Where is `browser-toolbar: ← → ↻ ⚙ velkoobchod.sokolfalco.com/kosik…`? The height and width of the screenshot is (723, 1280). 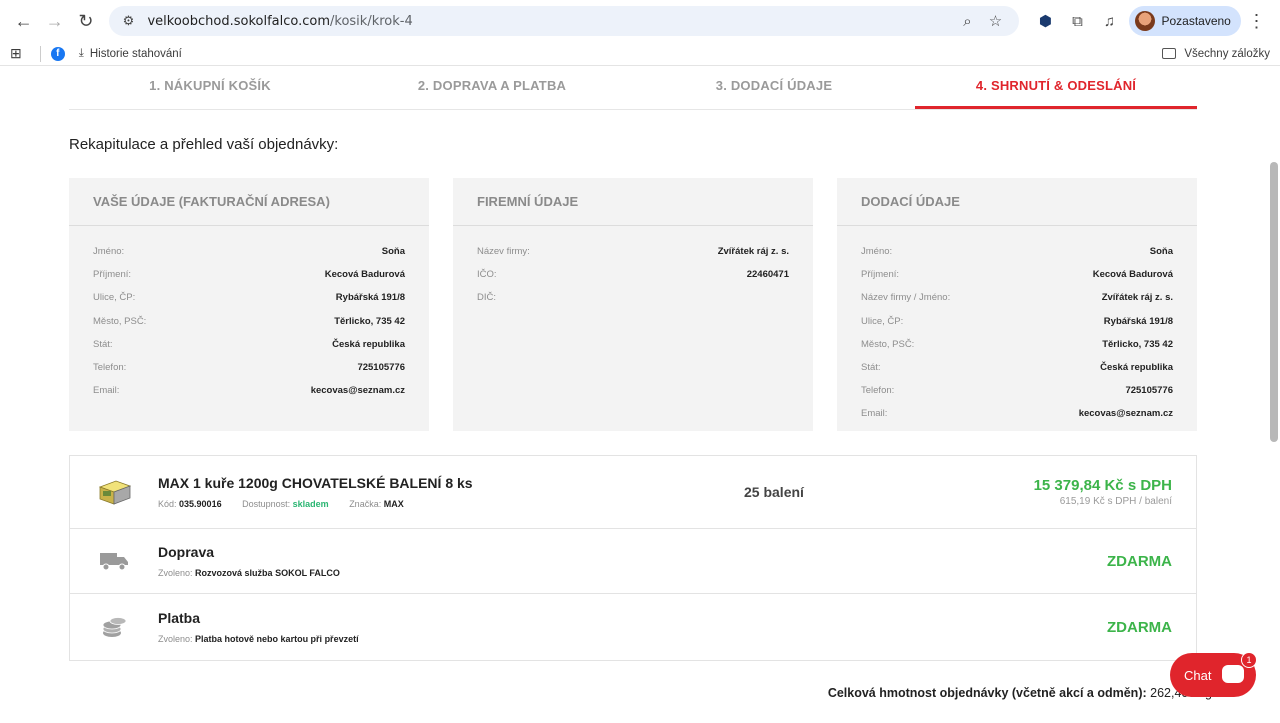
browser-toolbar: ← → ↻ ⚙ velkoobchod.sokolfalco.com/kosik… is located at coordinates (640, 21).